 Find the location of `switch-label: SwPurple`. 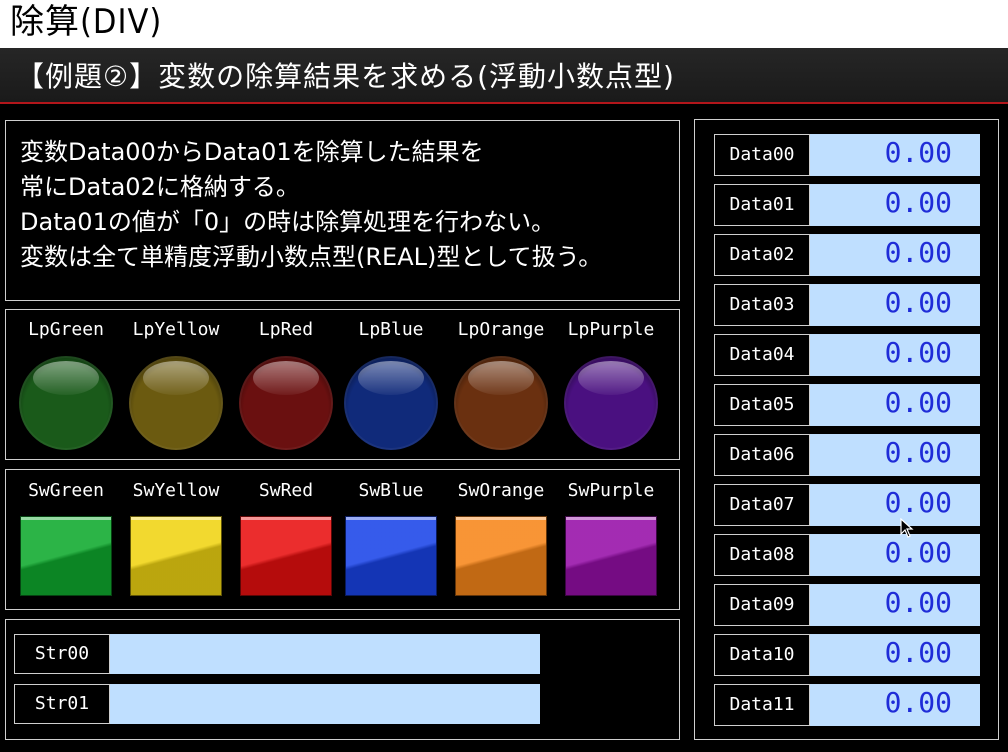

switch-label: SwPurple is located at coordinates (611, 490).